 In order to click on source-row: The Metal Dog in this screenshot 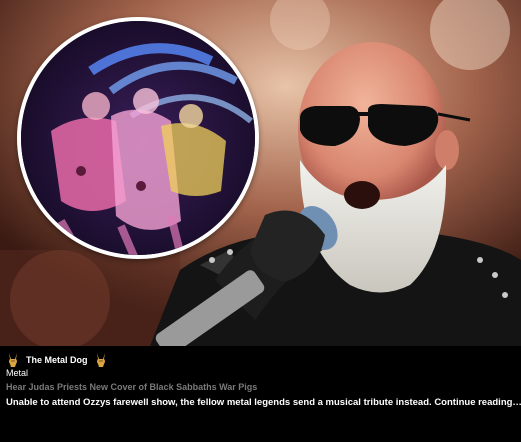, I will do `click(57, 360)`.